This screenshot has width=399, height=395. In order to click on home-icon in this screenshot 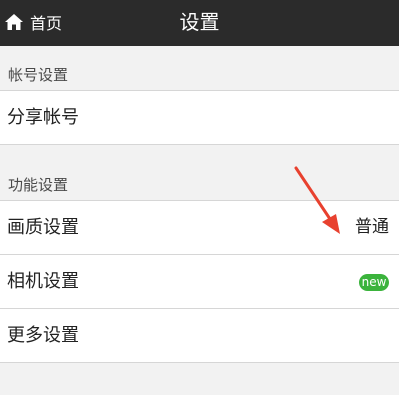, I will do `click(14, 22)`.